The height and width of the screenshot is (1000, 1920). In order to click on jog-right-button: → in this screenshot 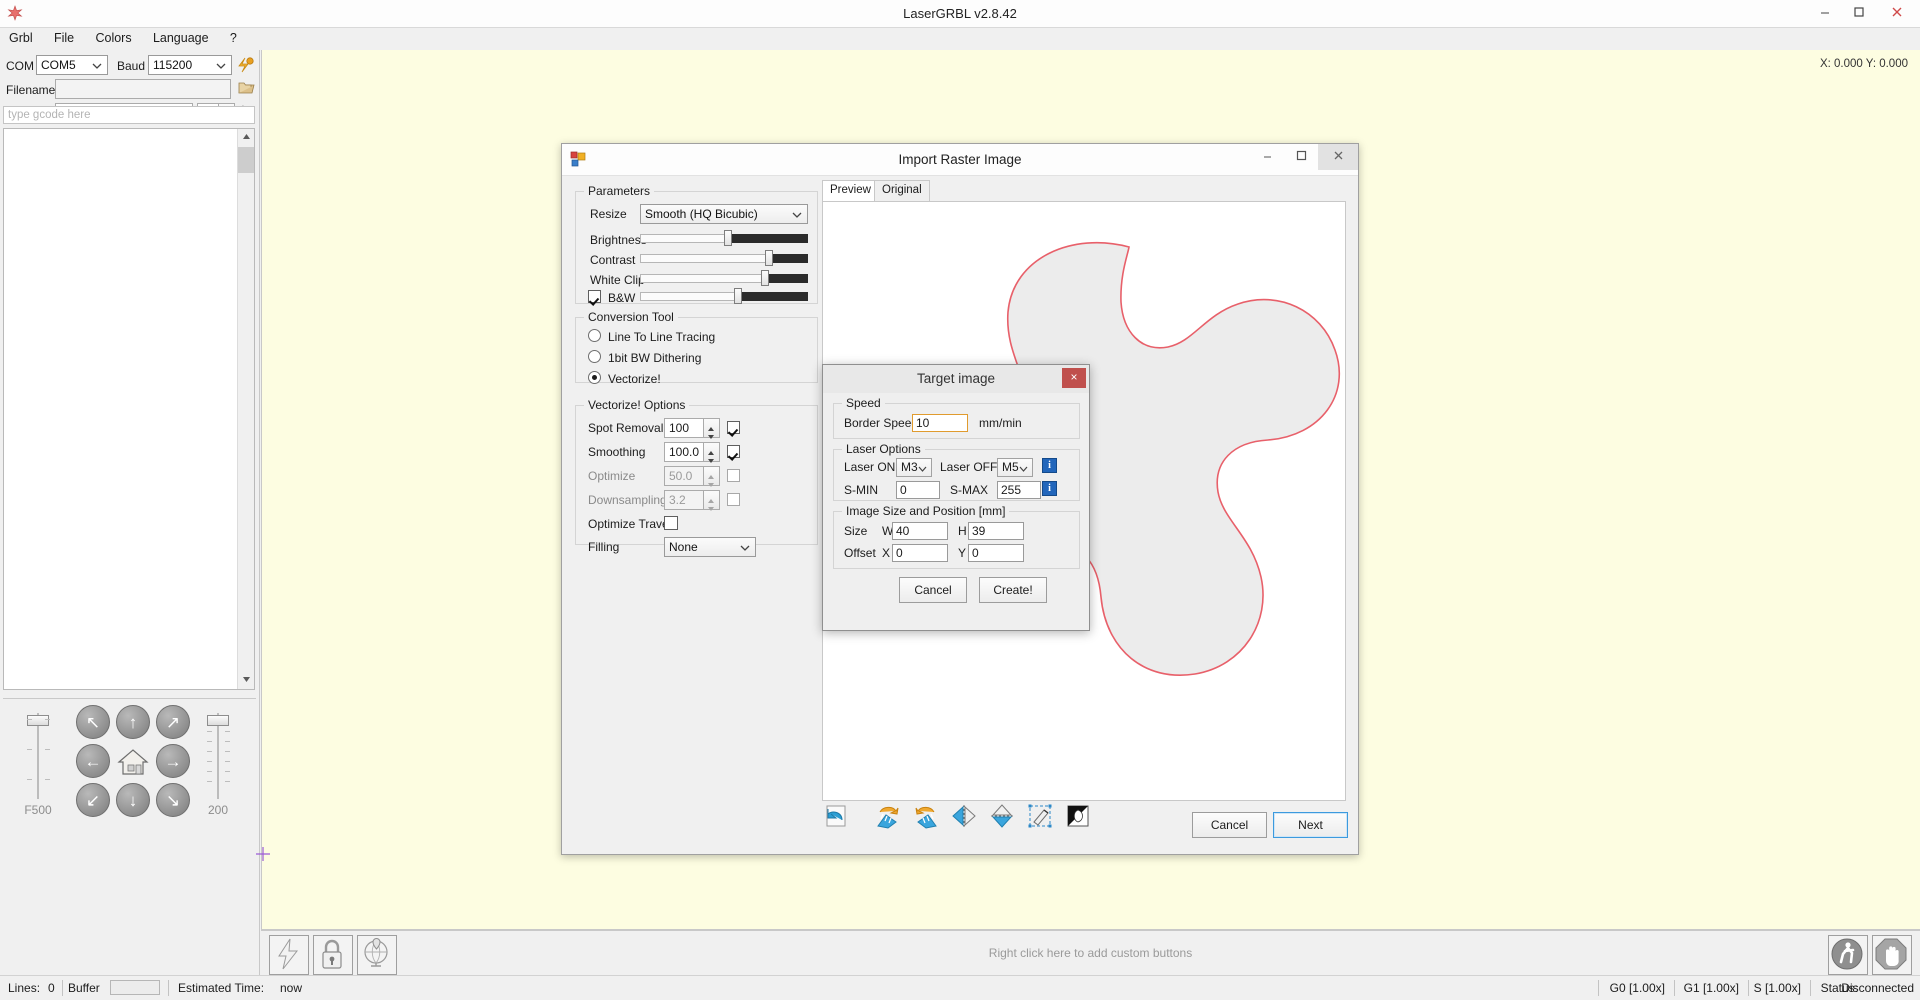, I will do `click(173, 761)`.